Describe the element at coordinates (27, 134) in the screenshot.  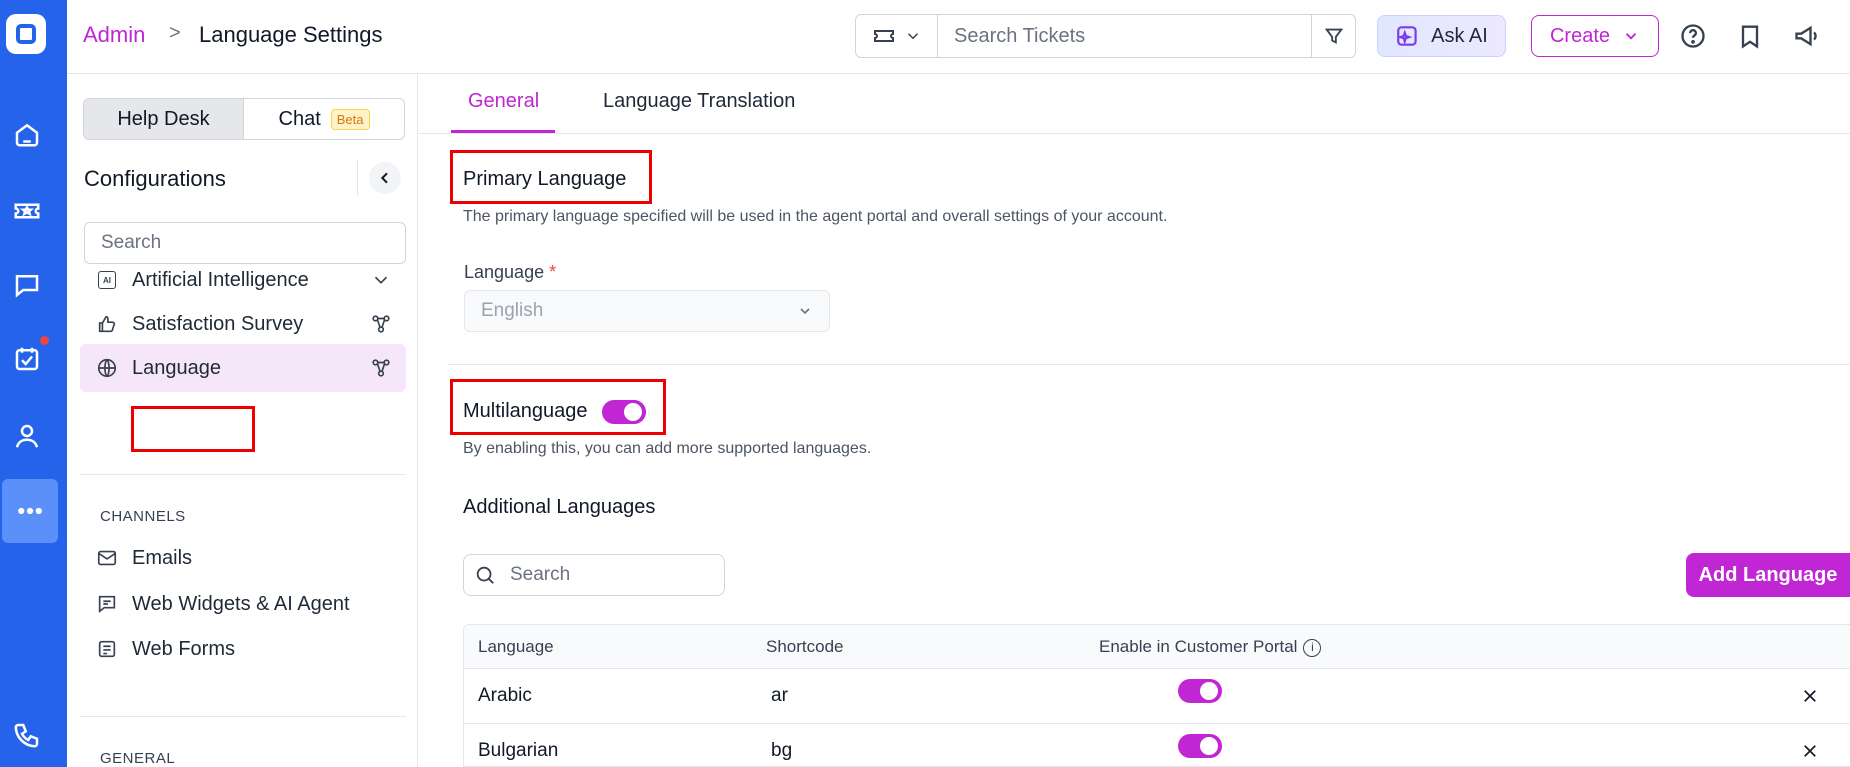
I see `home-icon` at that location.